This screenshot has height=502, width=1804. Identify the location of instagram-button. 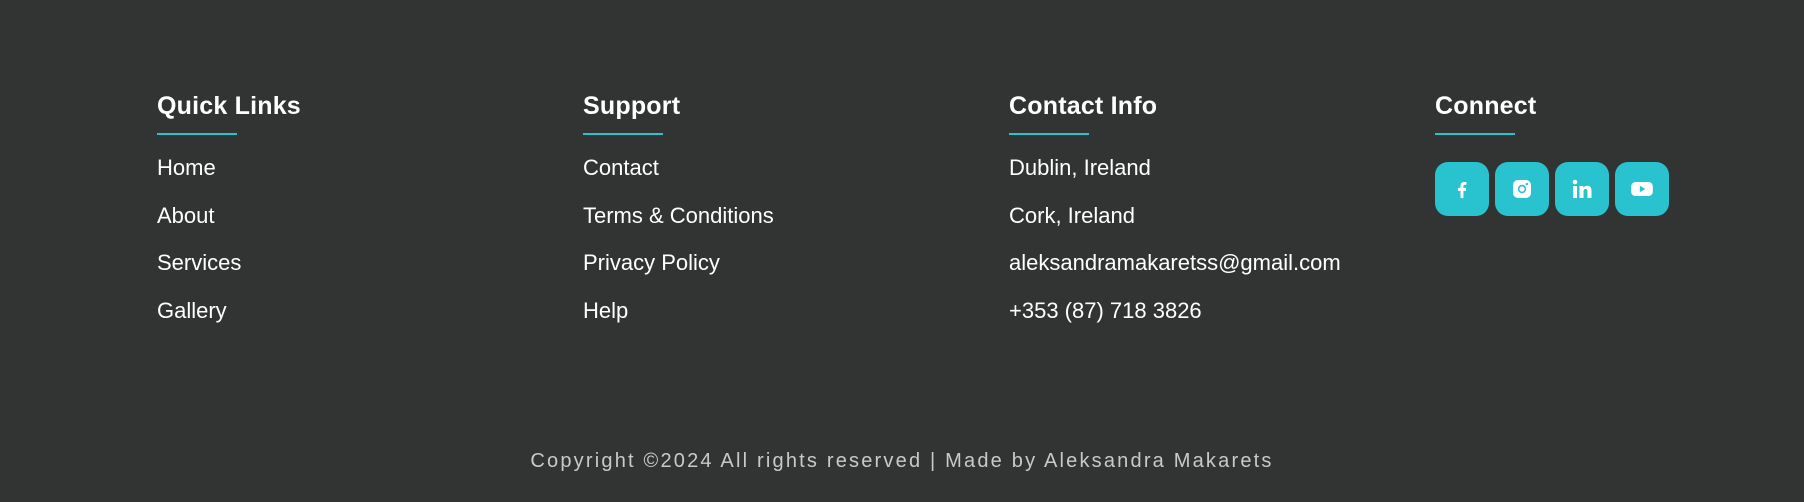
(1522, 189).